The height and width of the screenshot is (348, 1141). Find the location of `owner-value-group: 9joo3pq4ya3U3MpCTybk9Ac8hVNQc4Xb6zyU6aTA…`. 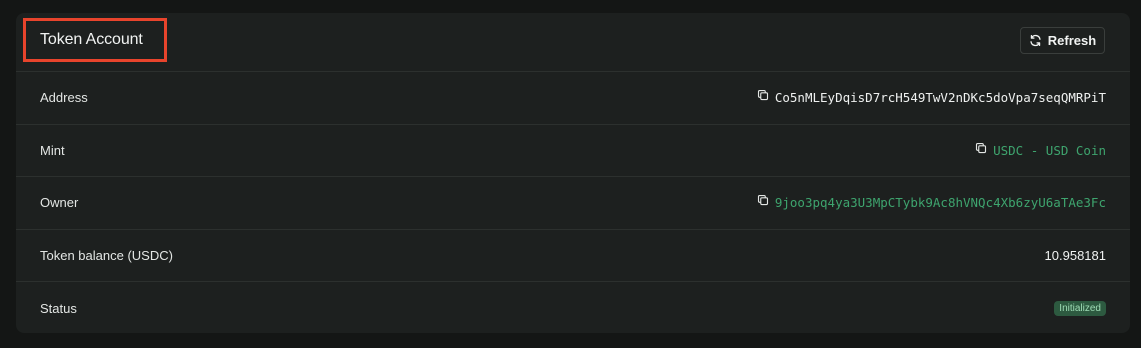

owner-value-group: 9joo3pq4ya3U3MpCTybk9Ac8hVNQc4Xb6zyU6aTA… is located at coordinates (931, 202).